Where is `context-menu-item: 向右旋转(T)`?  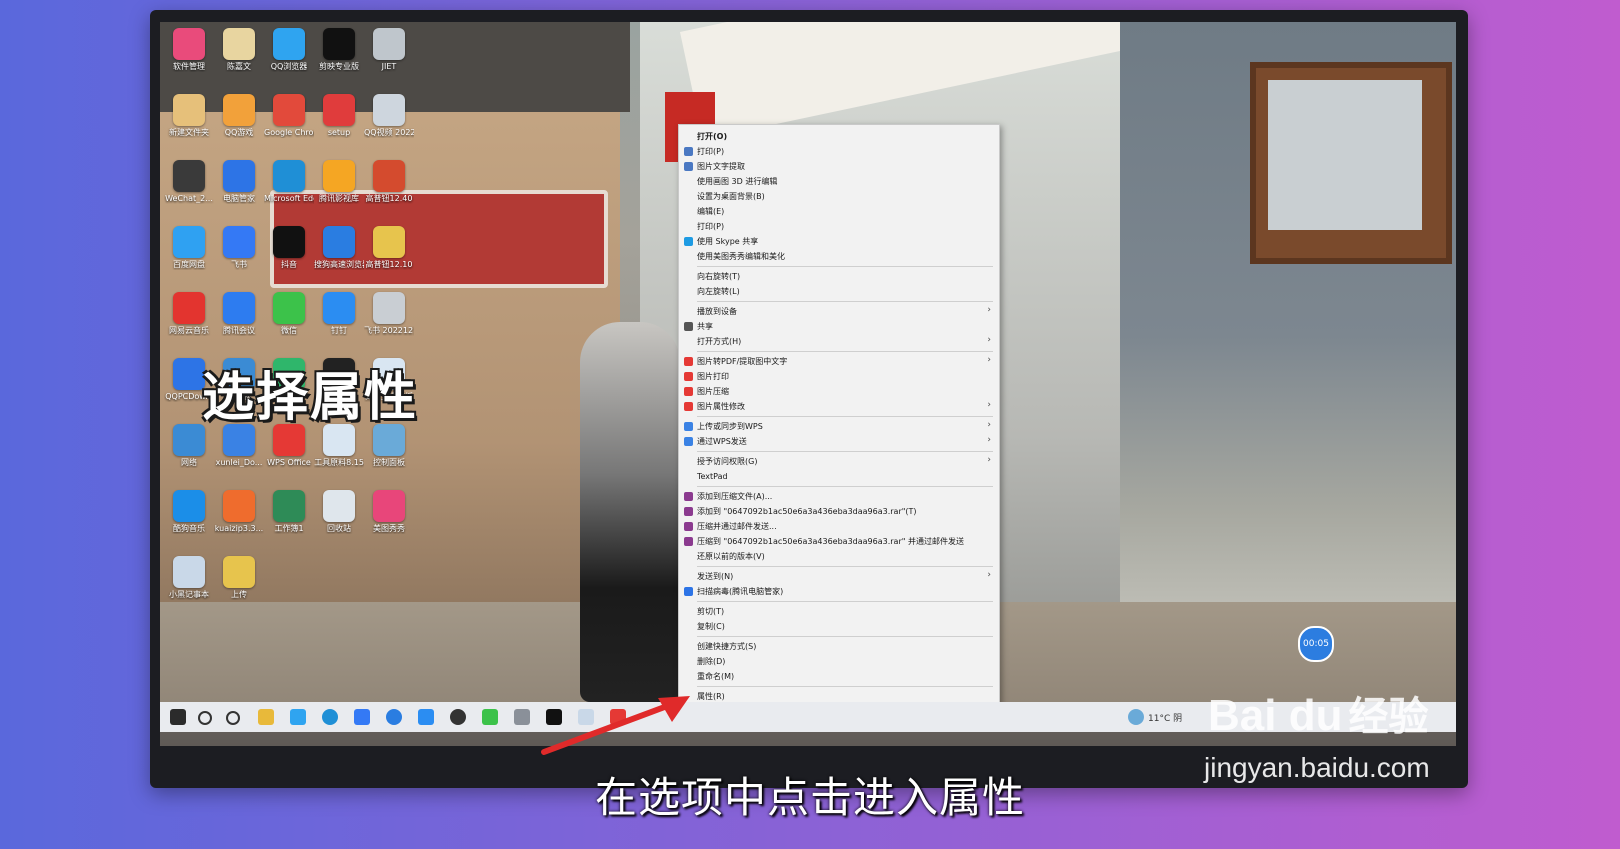 context-menu-item: 向右旋转(T) is located at coordinates (839, 276).